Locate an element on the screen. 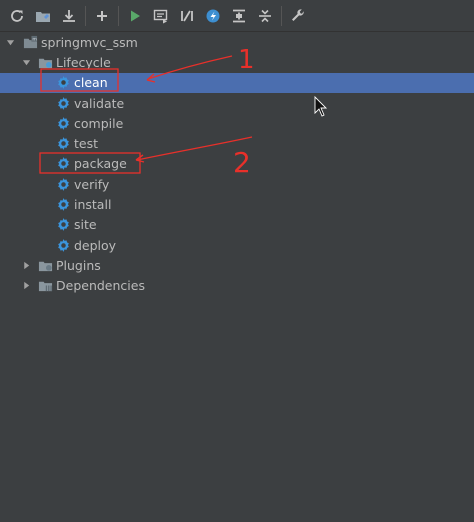 The height and width of the screenshot is (522, 474). dependencies-label: Dependencies is located at coordinates (100, 286).